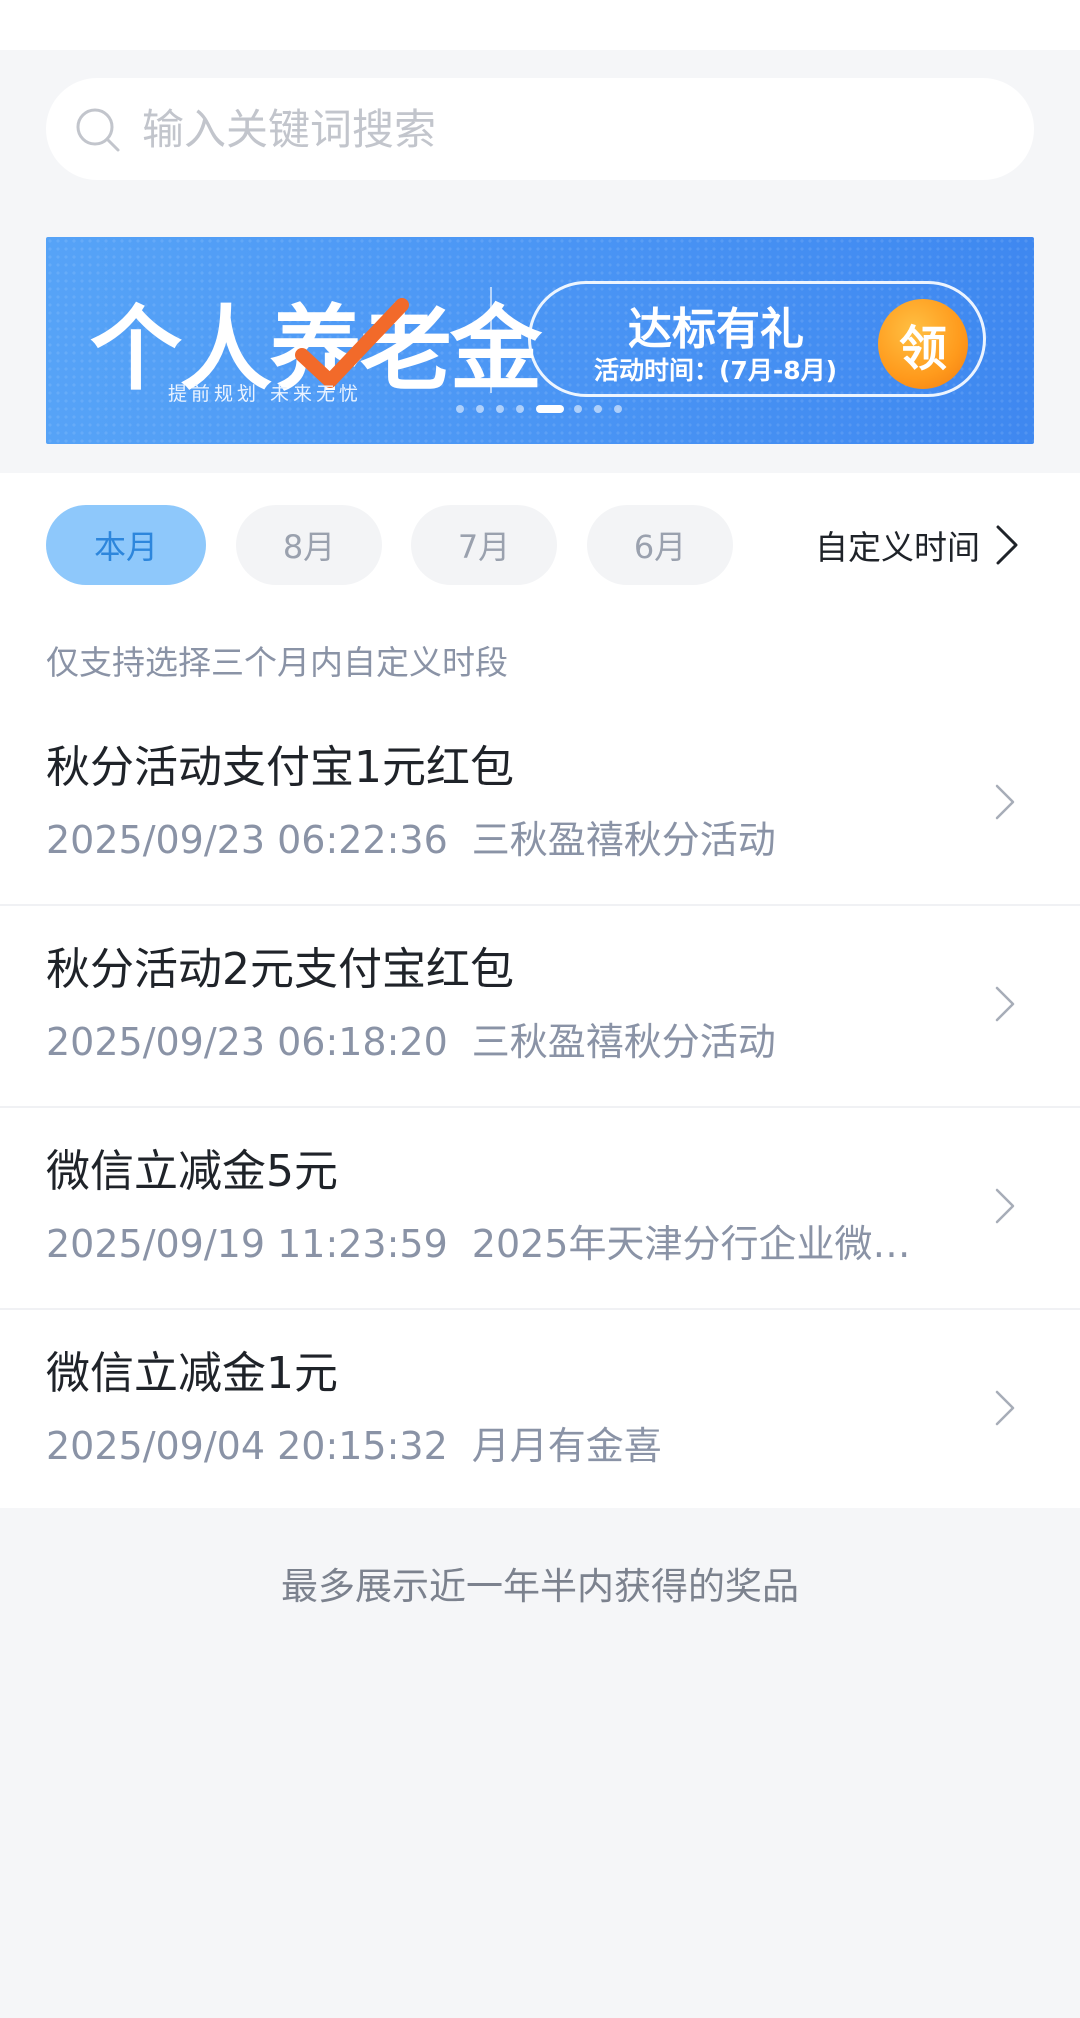 The height and width of the screenshot is (2018, 1080). What do you see at coordinates (540, 1409) in the screenshot?
I see `prize-list-item: 微信立减金1元 2025/09/04 20:15:32 月月有金喜` at bounding box center [540, 1409].